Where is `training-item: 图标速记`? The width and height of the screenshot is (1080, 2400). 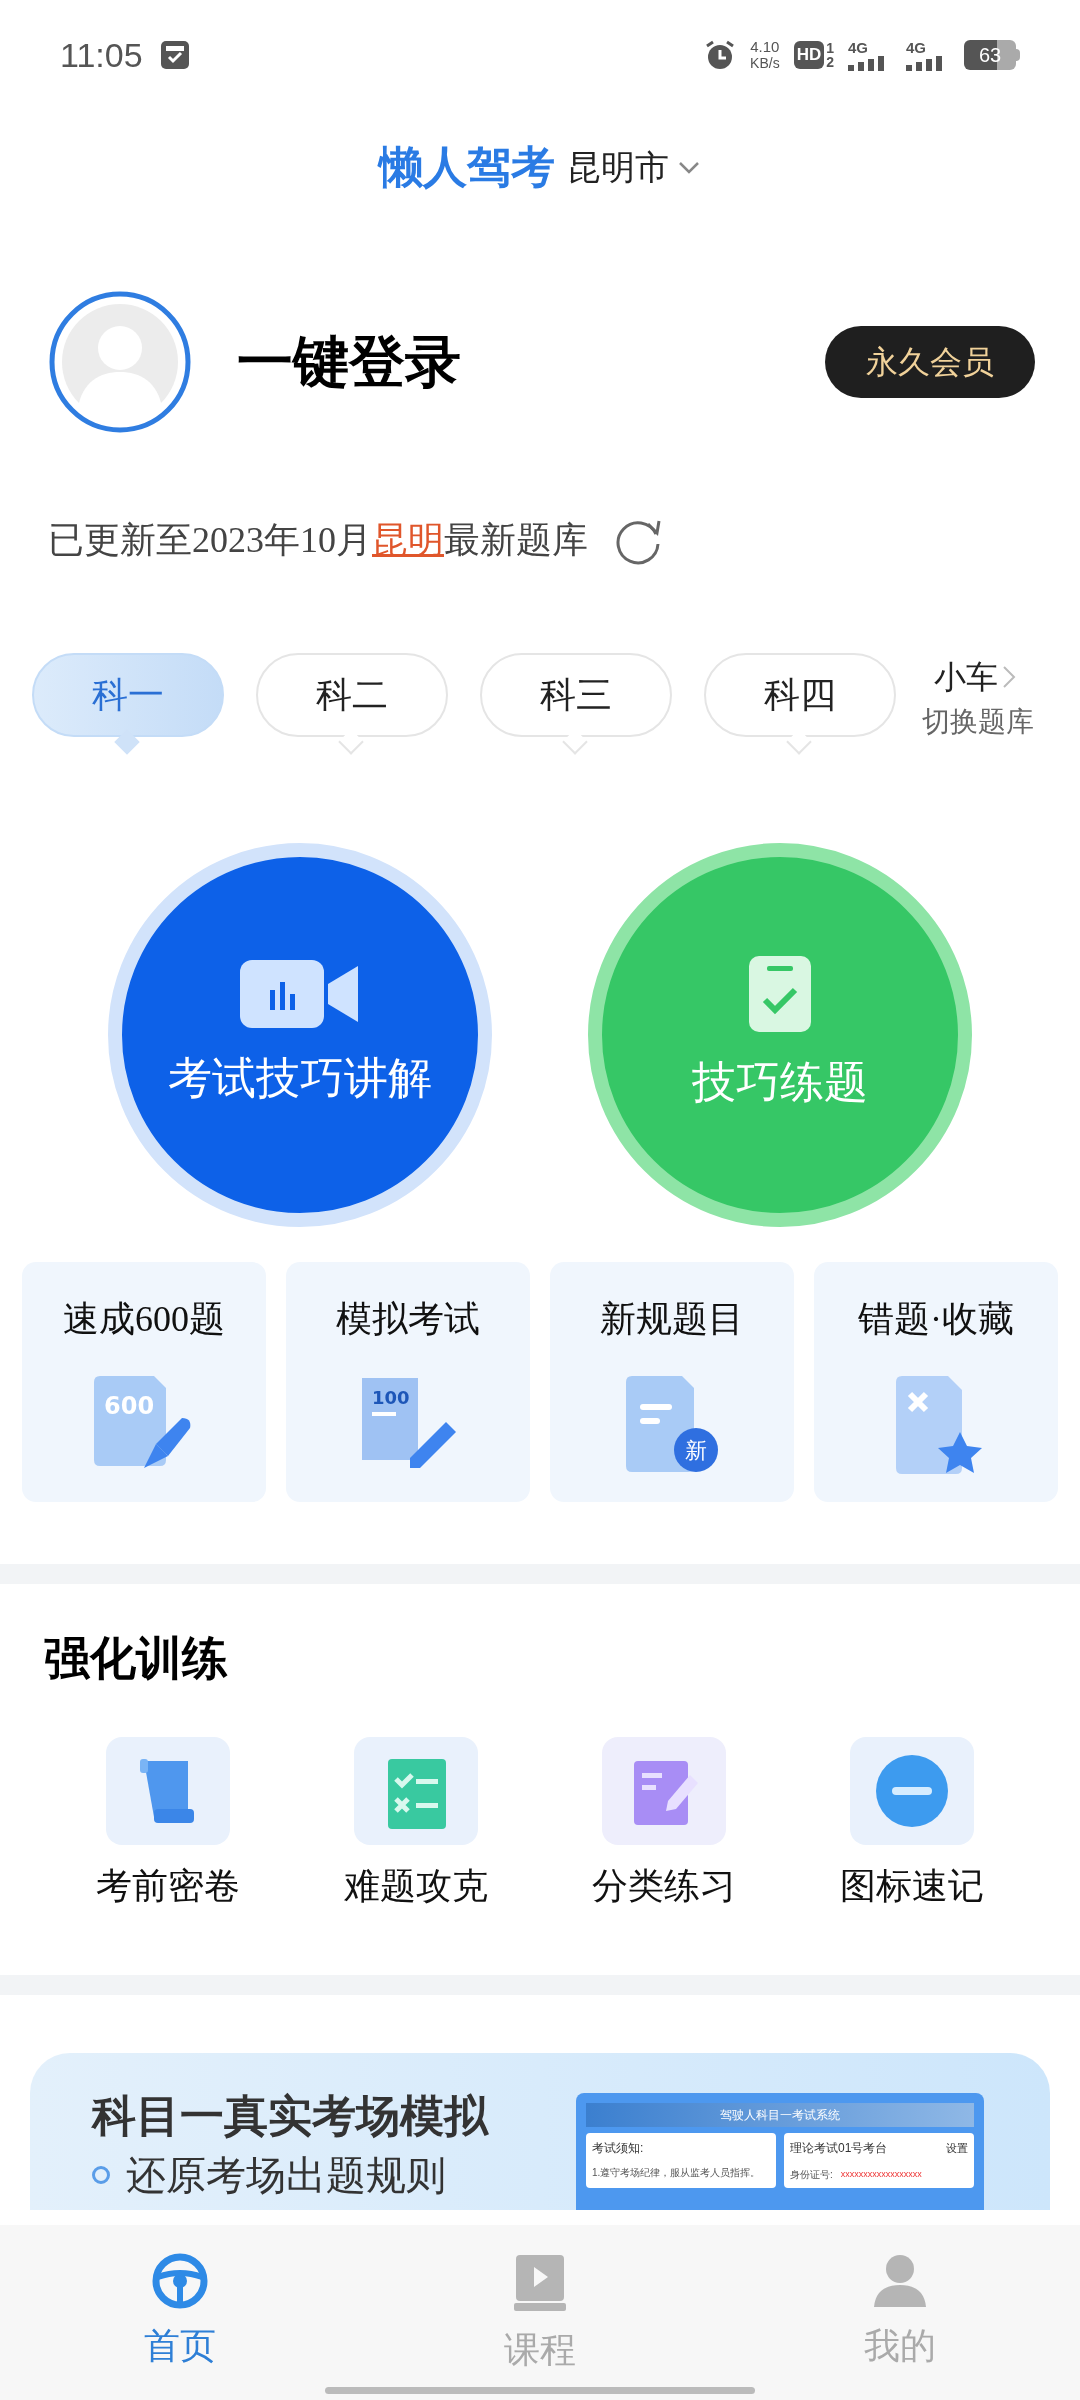
training-item: 图标速记 is located at coordinates (912, 1825).